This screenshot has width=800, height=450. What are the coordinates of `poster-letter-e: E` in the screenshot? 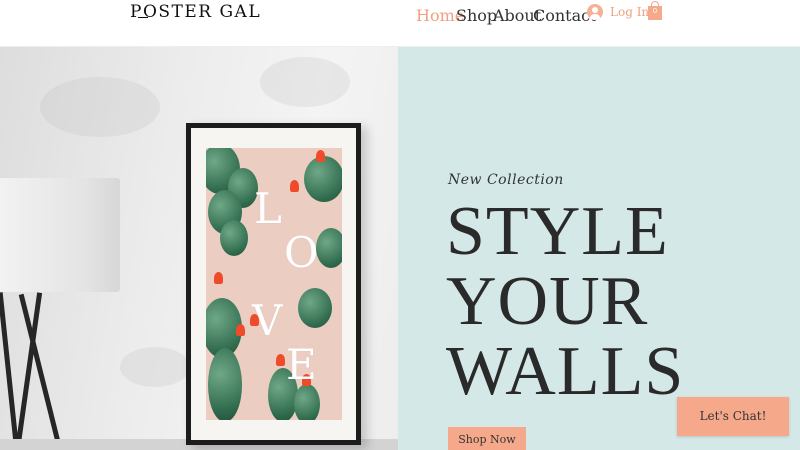 It's located at (301, 364).